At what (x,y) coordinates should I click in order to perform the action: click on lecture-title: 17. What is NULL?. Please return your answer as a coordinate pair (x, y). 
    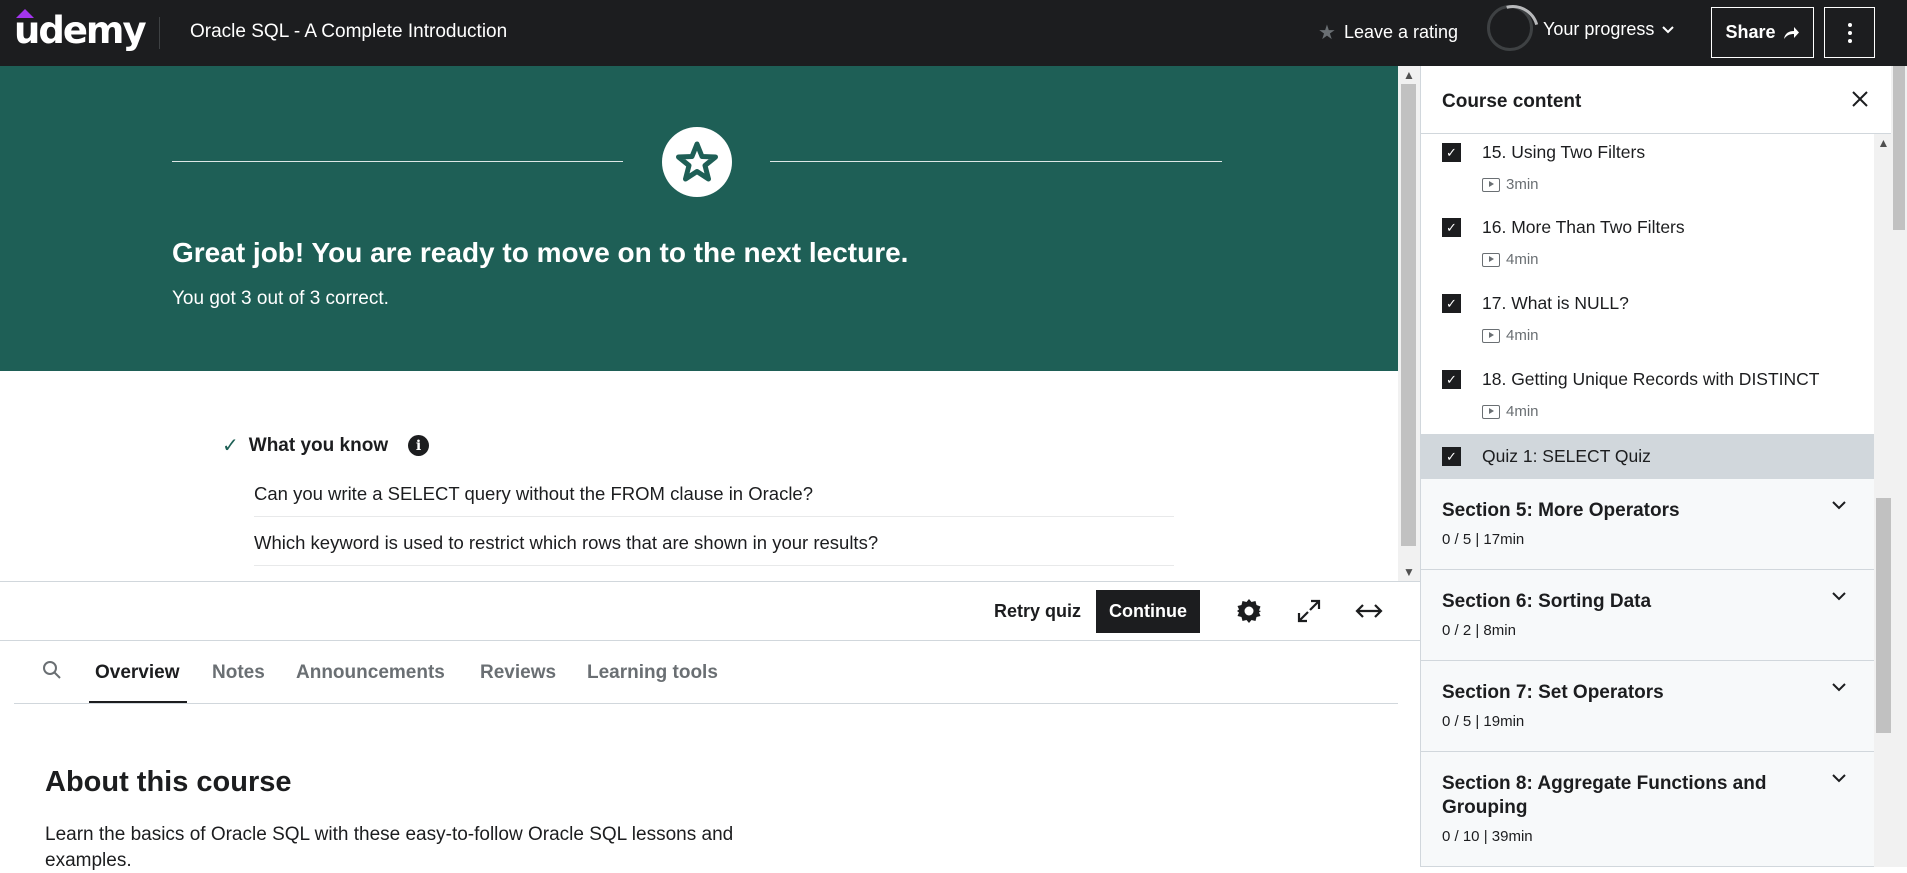
    Looking at the image, I should click on (1555, 303).